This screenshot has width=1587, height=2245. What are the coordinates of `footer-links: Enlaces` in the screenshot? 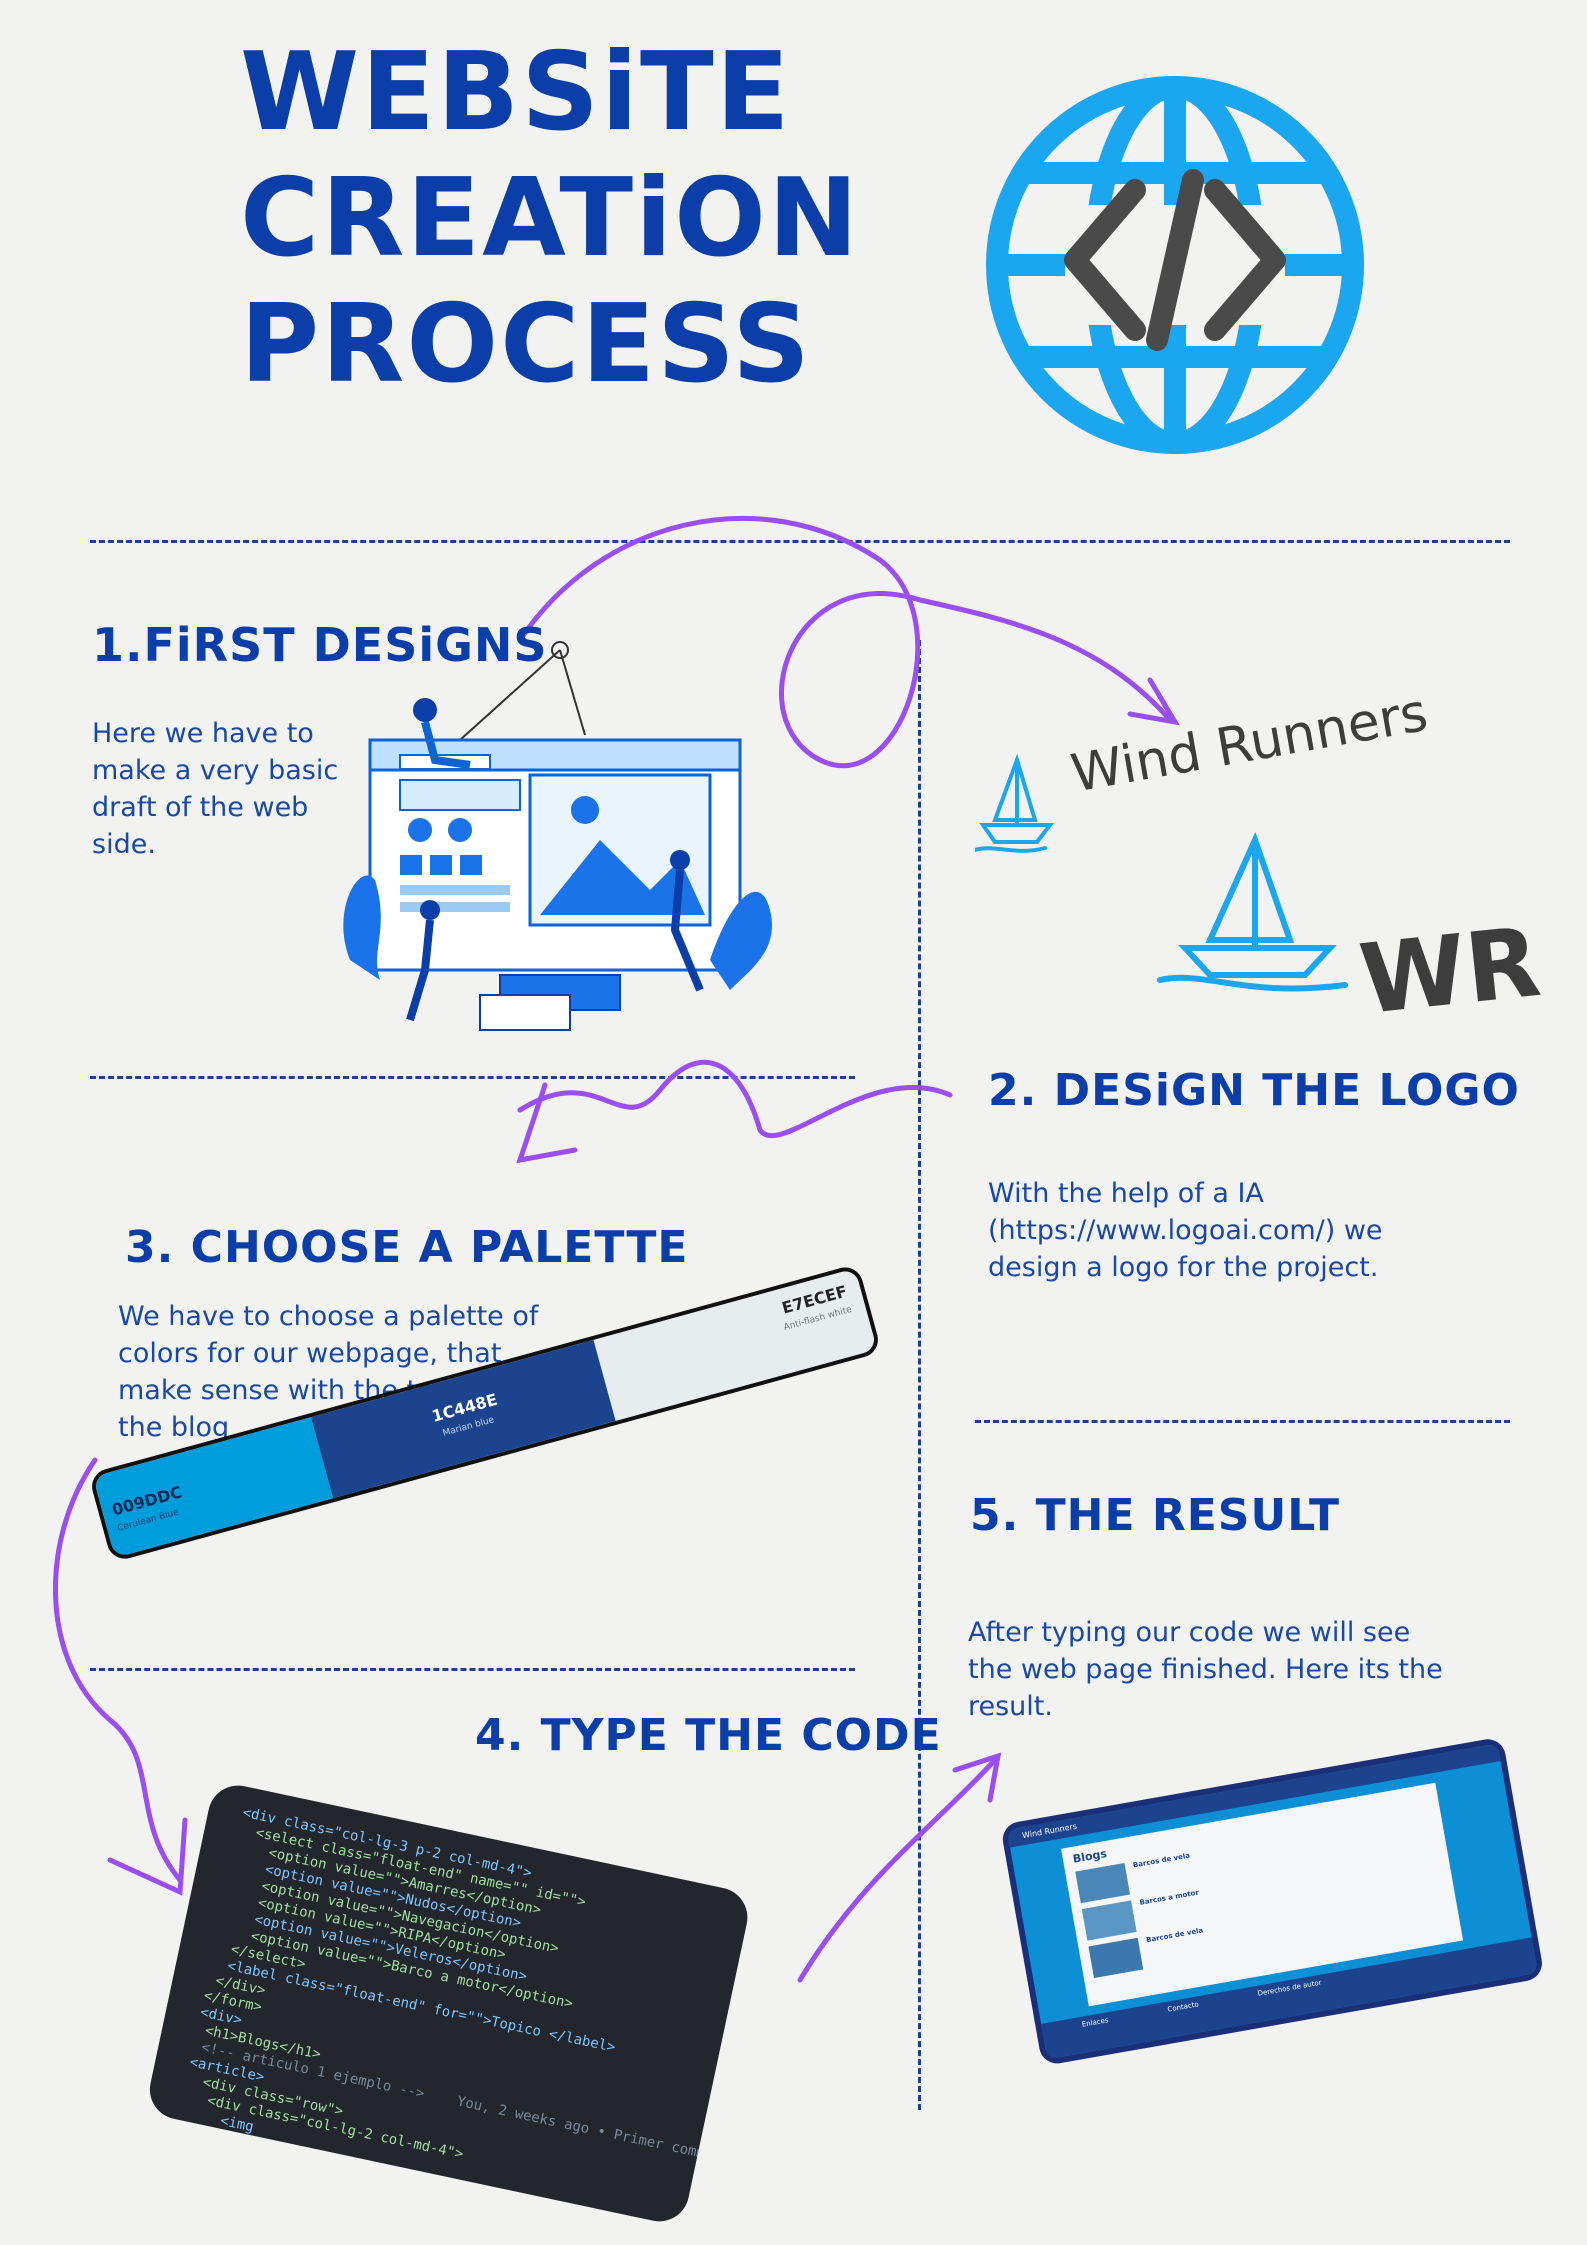 It's located at (1095, 2022).